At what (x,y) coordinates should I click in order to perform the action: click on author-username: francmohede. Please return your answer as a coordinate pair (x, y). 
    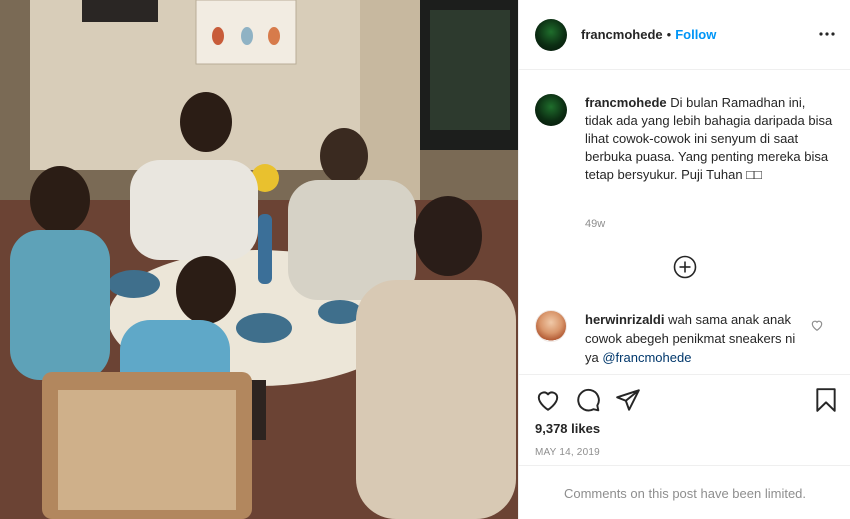
    Looking at the image, I should click on (622, 34).